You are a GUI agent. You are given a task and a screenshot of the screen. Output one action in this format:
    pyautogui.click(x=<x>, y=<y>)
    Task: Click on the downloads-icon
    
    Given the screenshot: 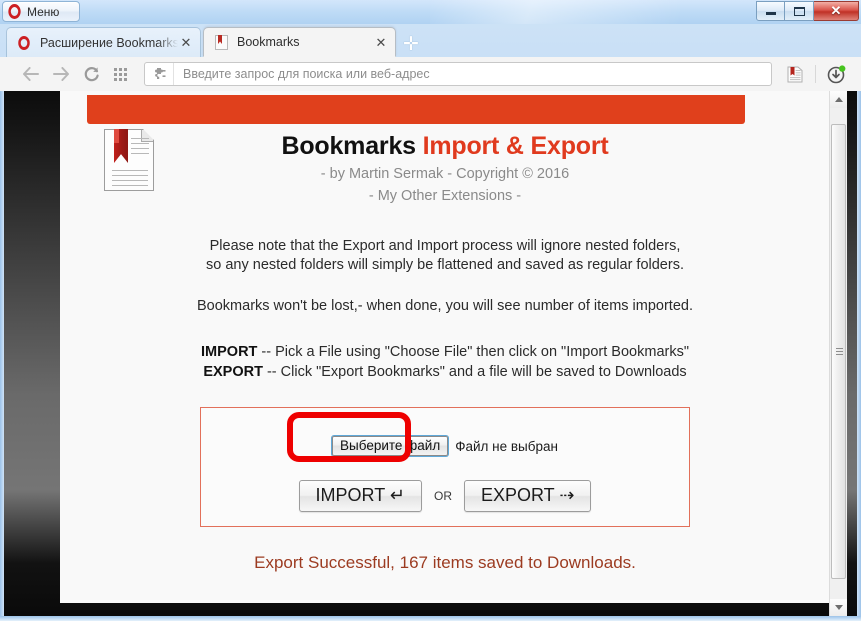 What is the action you would take?
    pyautogui.click(x=836, y=74)
    